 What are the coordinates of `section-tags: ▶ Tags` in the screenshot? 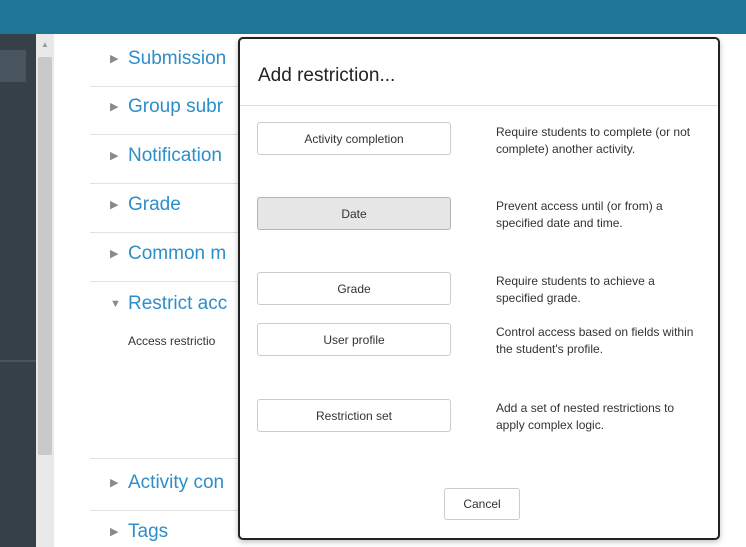 It's located at (139, 532).